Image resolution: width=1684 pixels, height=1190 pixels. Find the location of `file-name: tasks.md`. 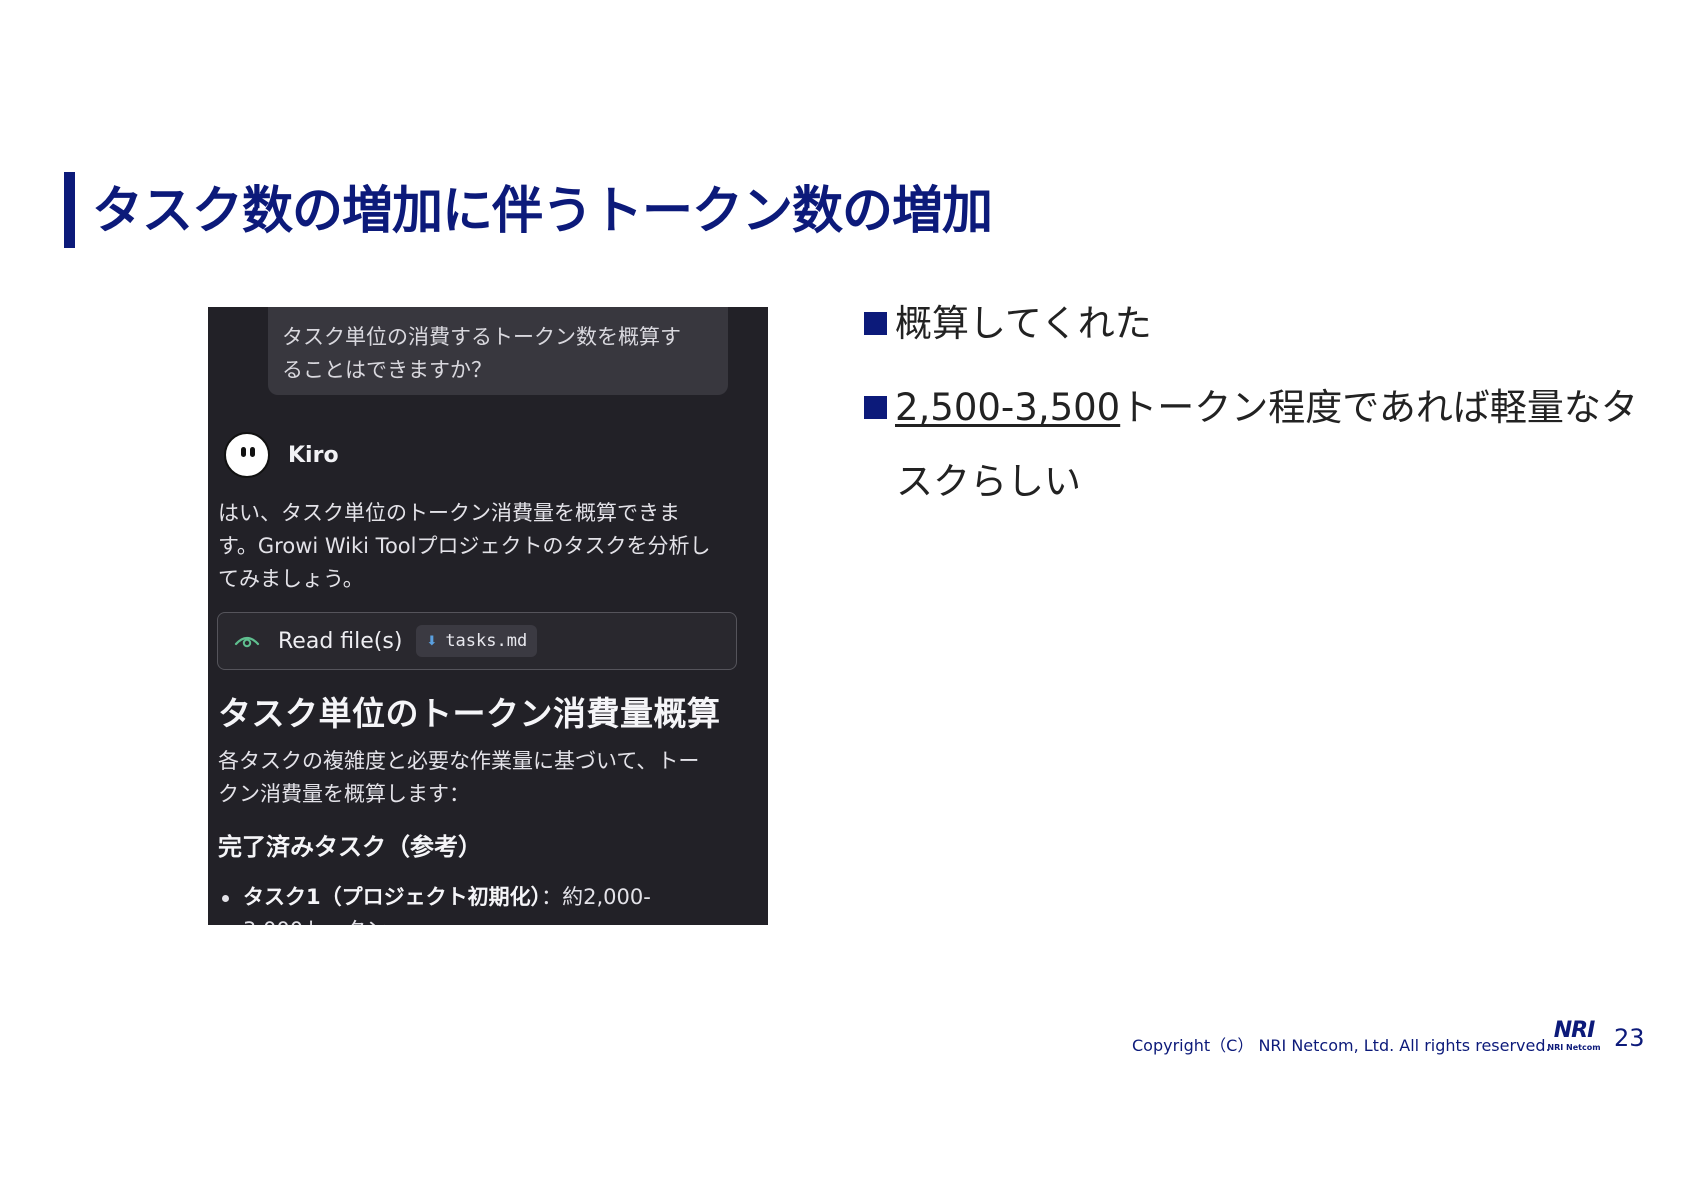

file-name: tasks.md is located at coordinates (486, 641).